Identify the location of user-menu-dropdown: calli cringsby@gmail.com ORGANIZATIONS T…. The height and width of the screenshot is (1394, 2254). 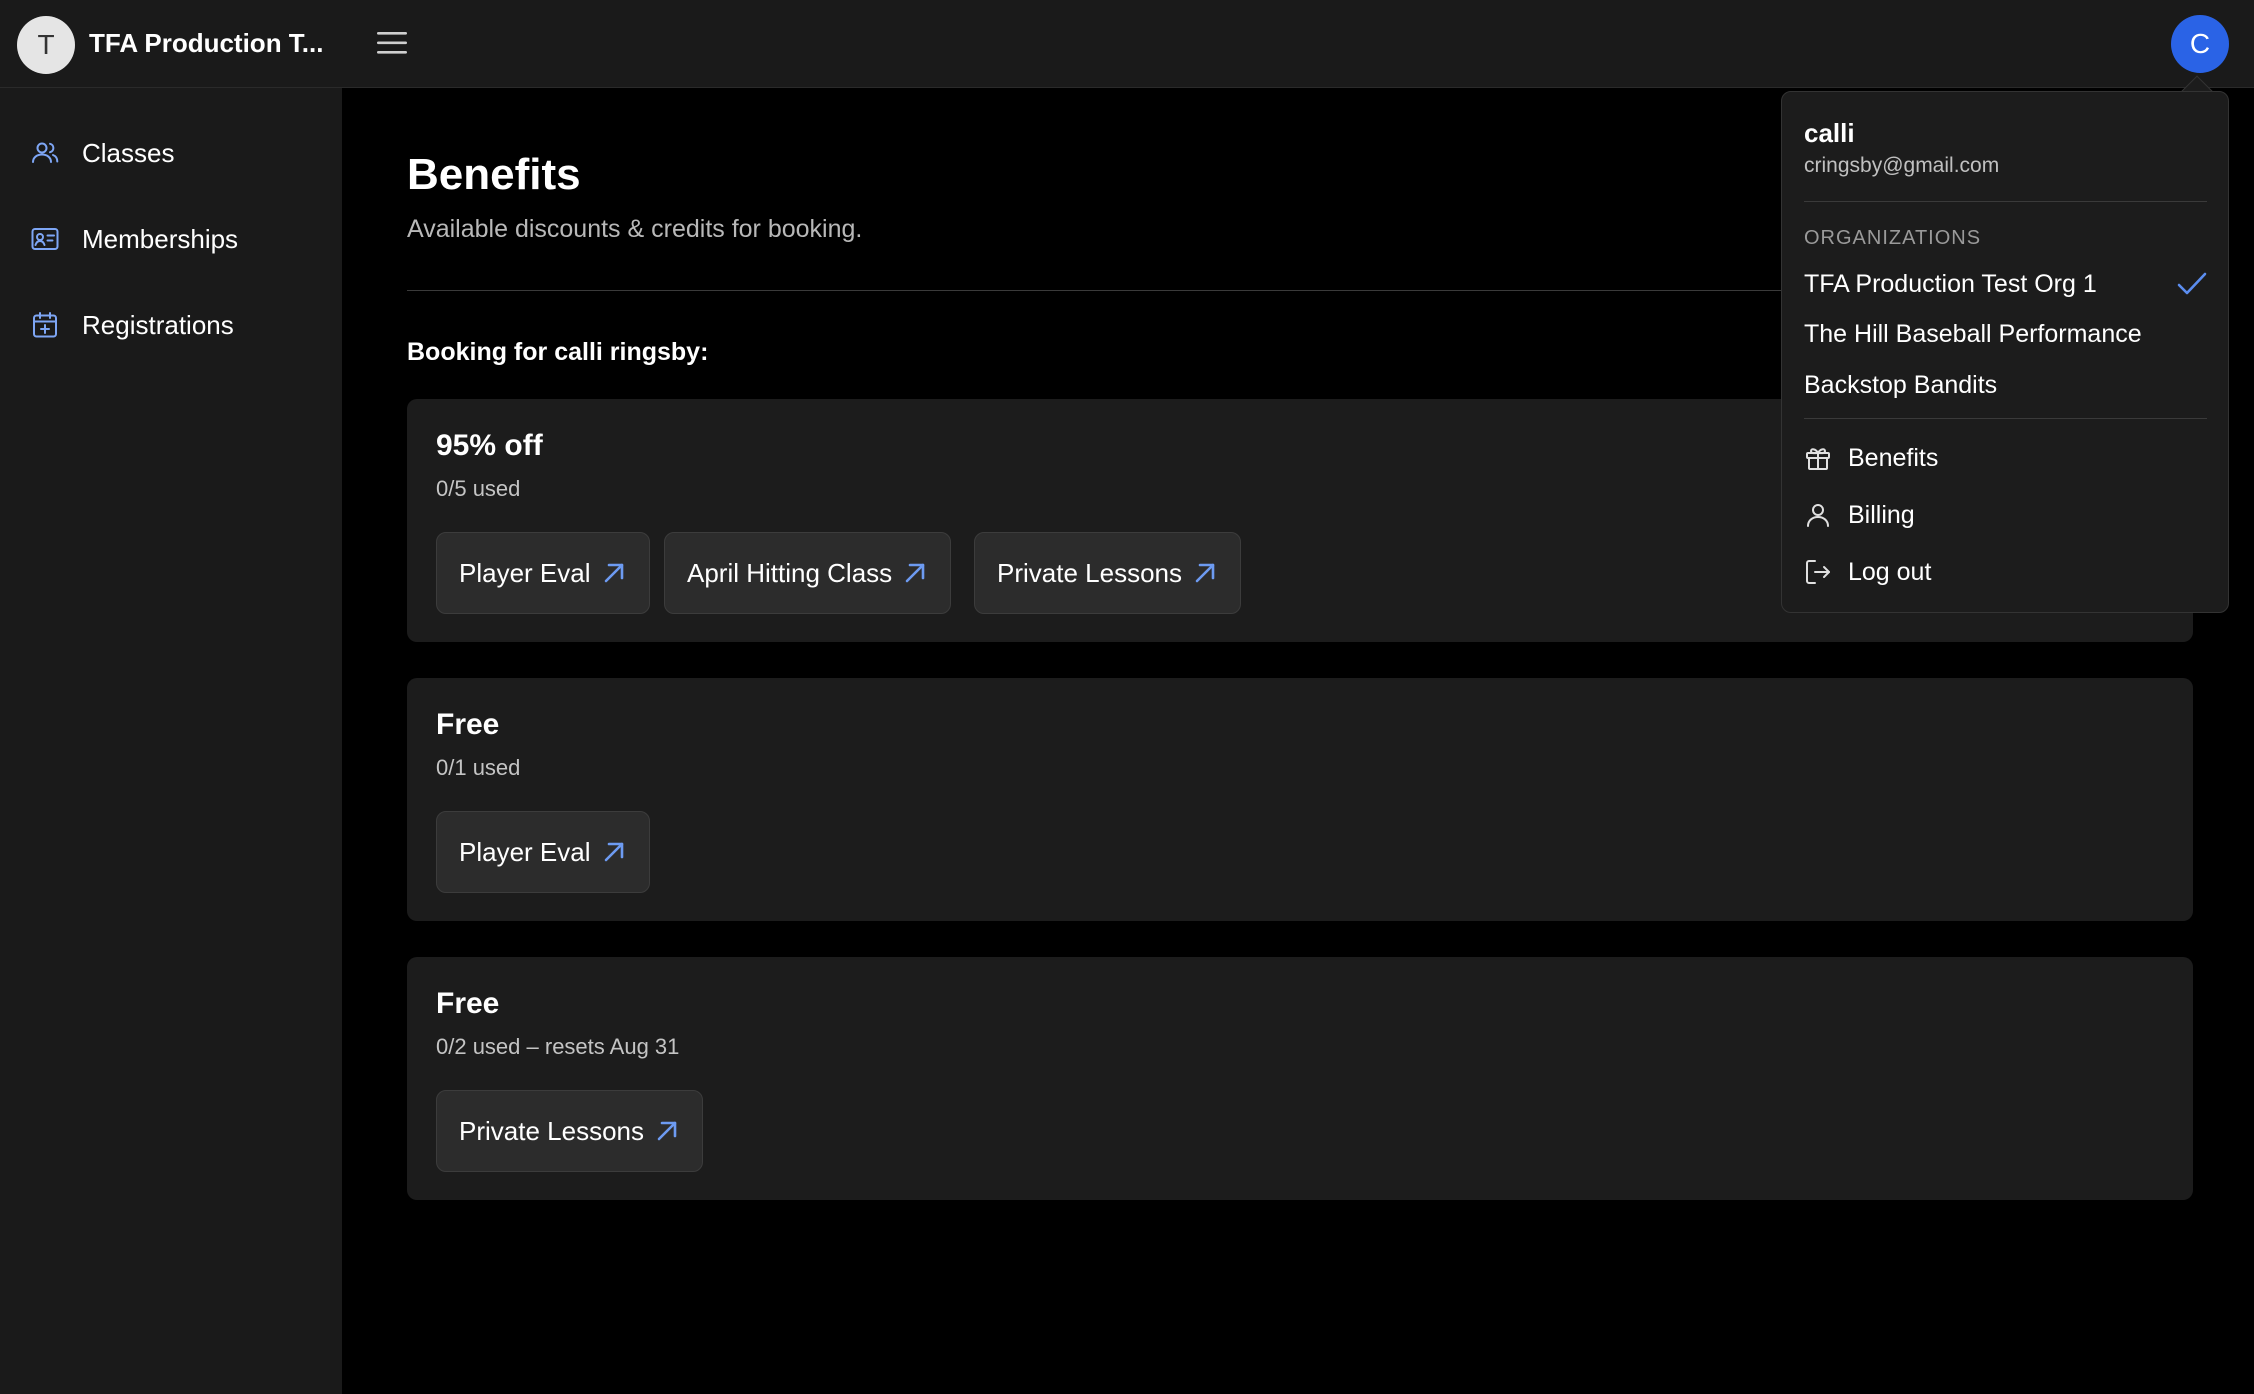
(2005, 352).